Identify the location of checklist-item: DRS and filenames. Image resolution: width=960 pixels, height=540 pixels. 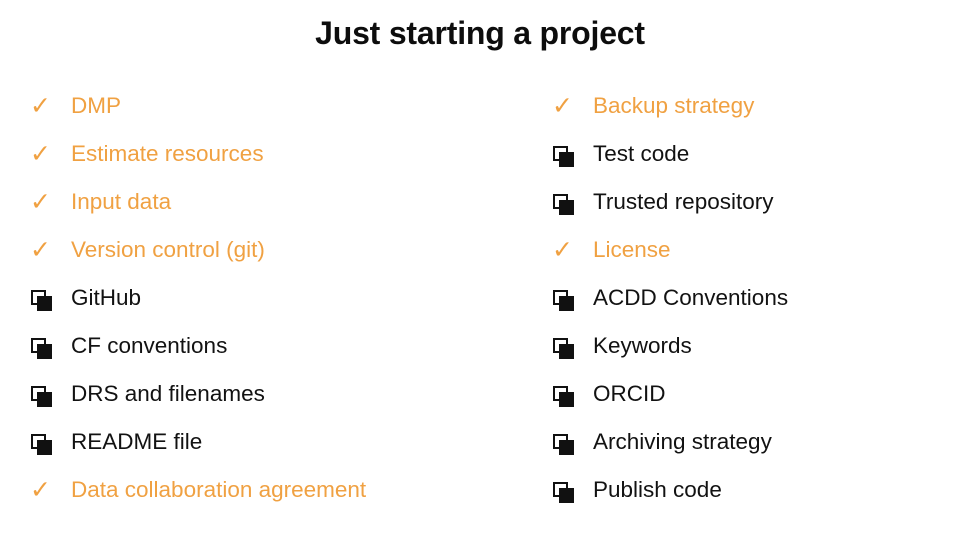
(274, 394).